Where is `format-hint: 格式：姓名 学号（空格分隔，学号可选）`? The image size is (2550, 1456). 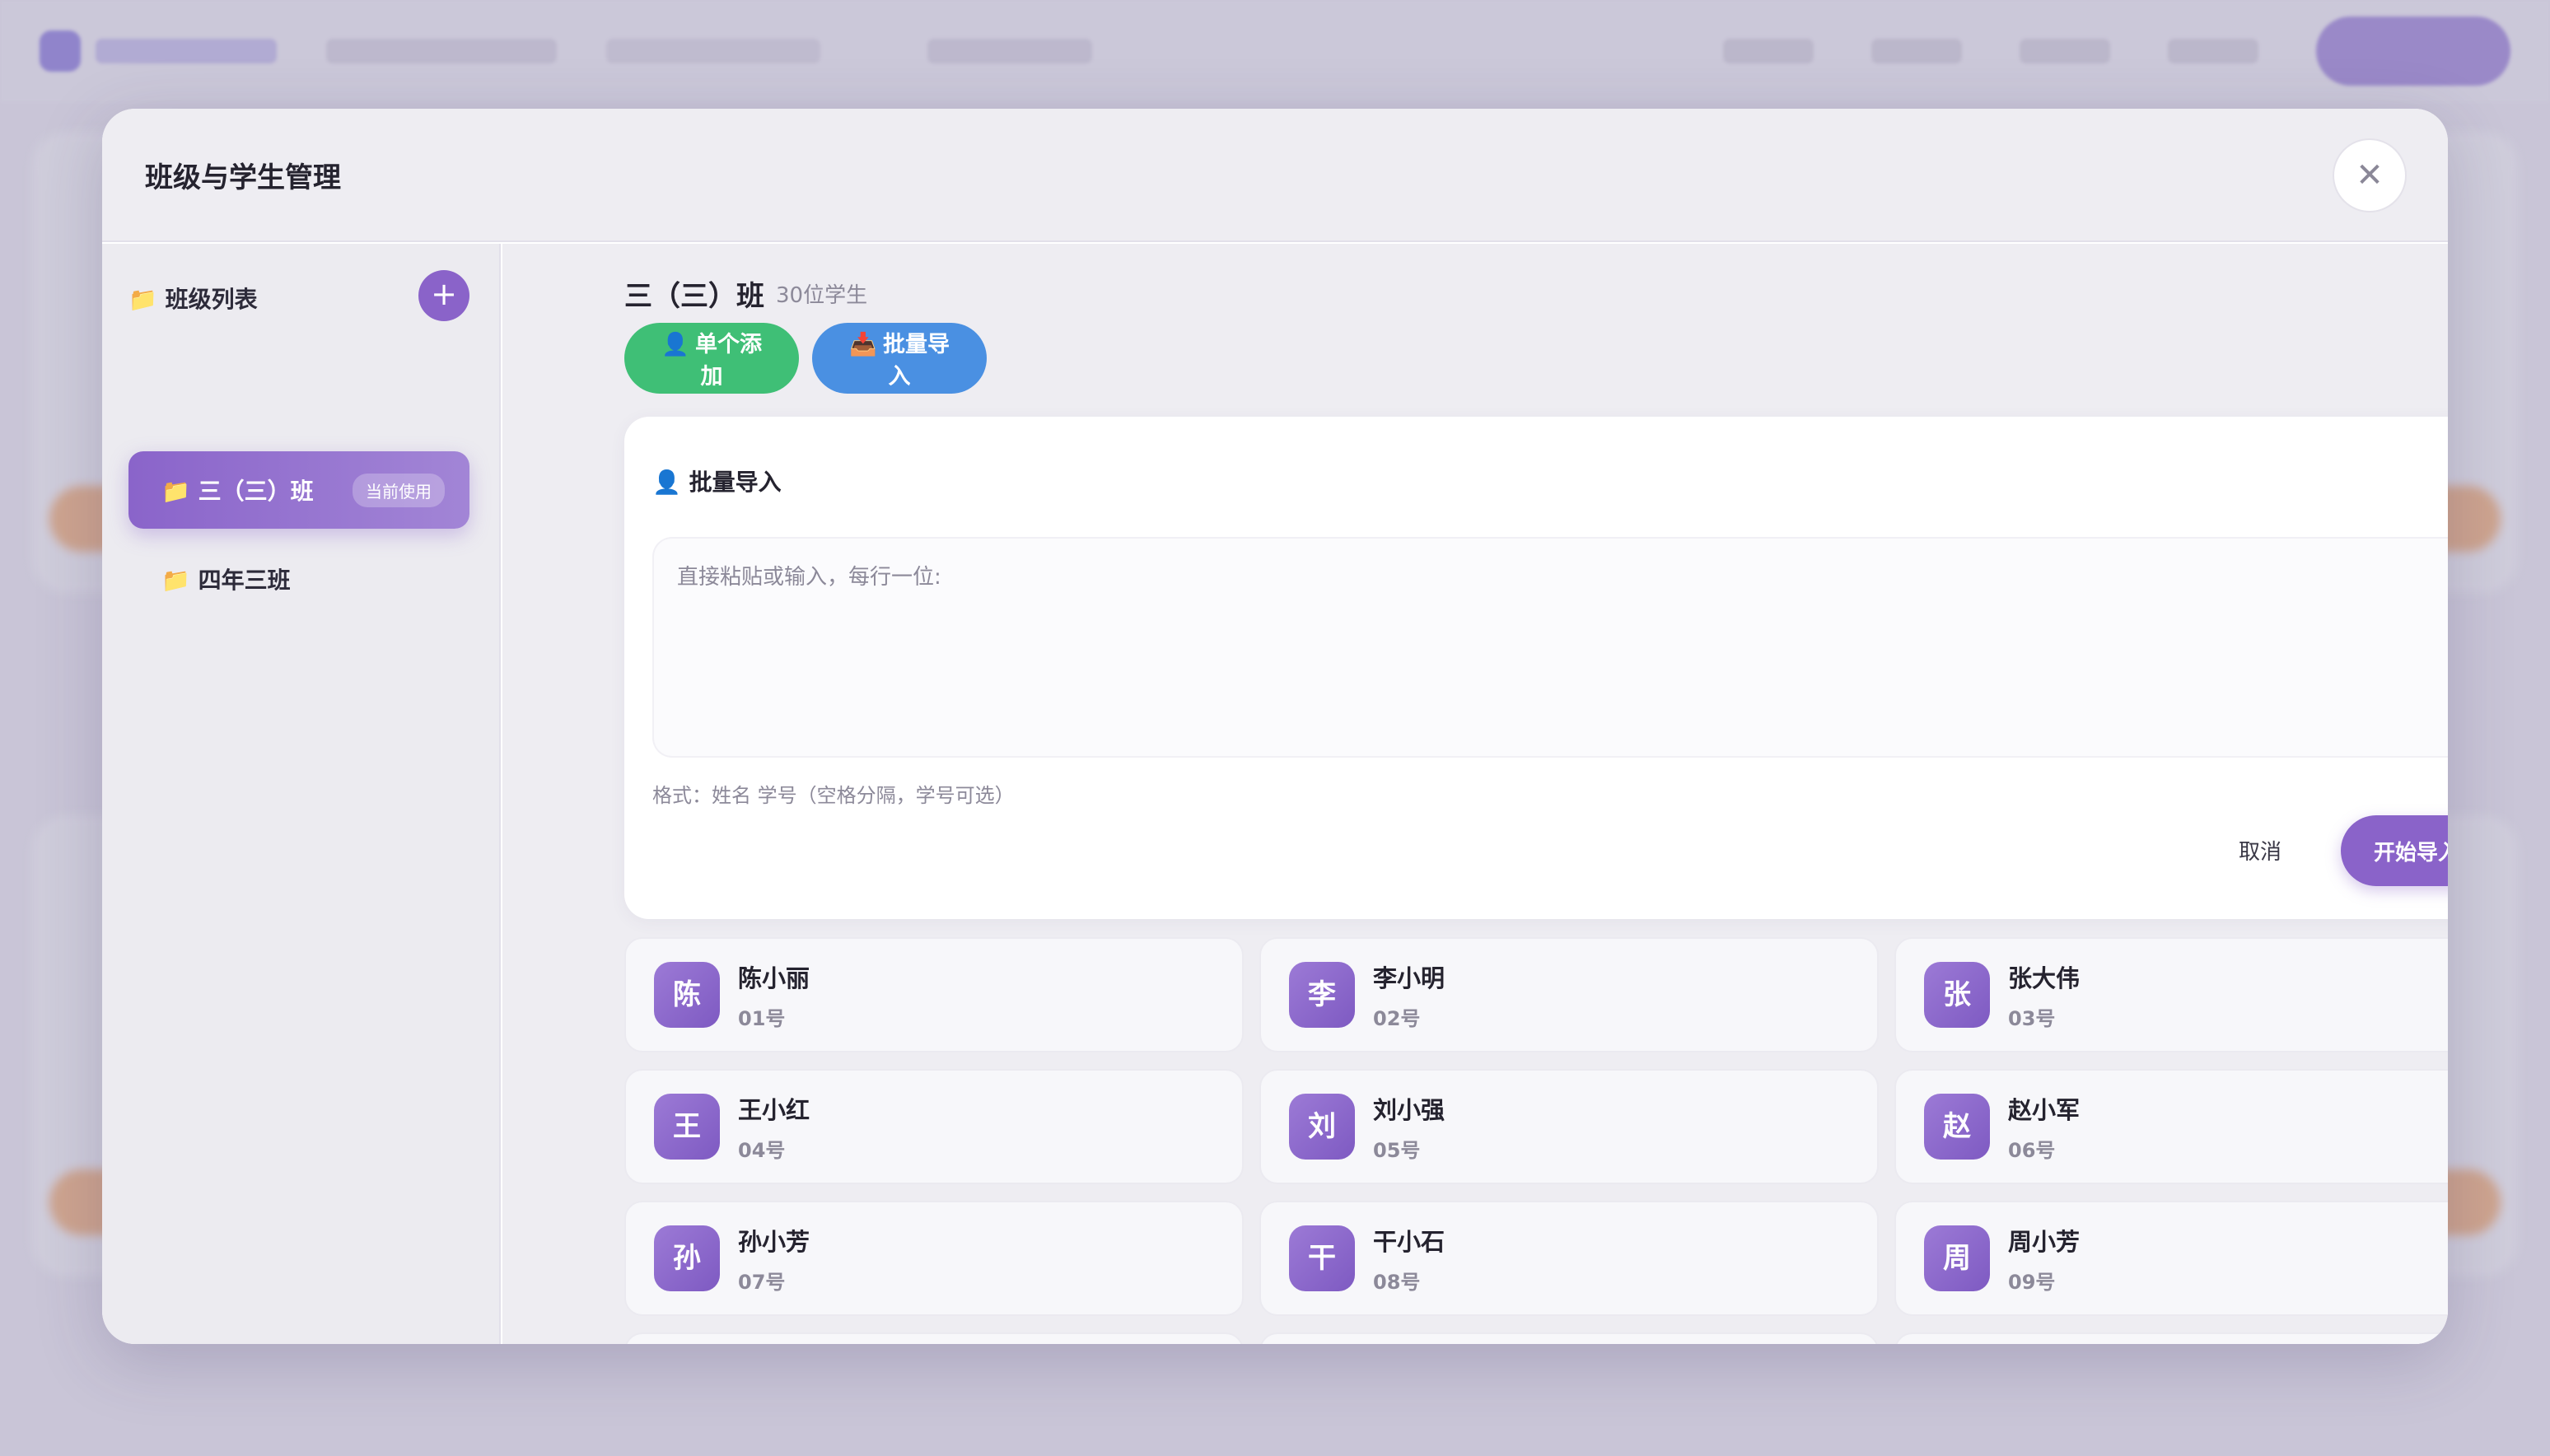
format-hint: 格式：姓名 学号（空格分隔，学号可选） is located at coordinates (833, 795).